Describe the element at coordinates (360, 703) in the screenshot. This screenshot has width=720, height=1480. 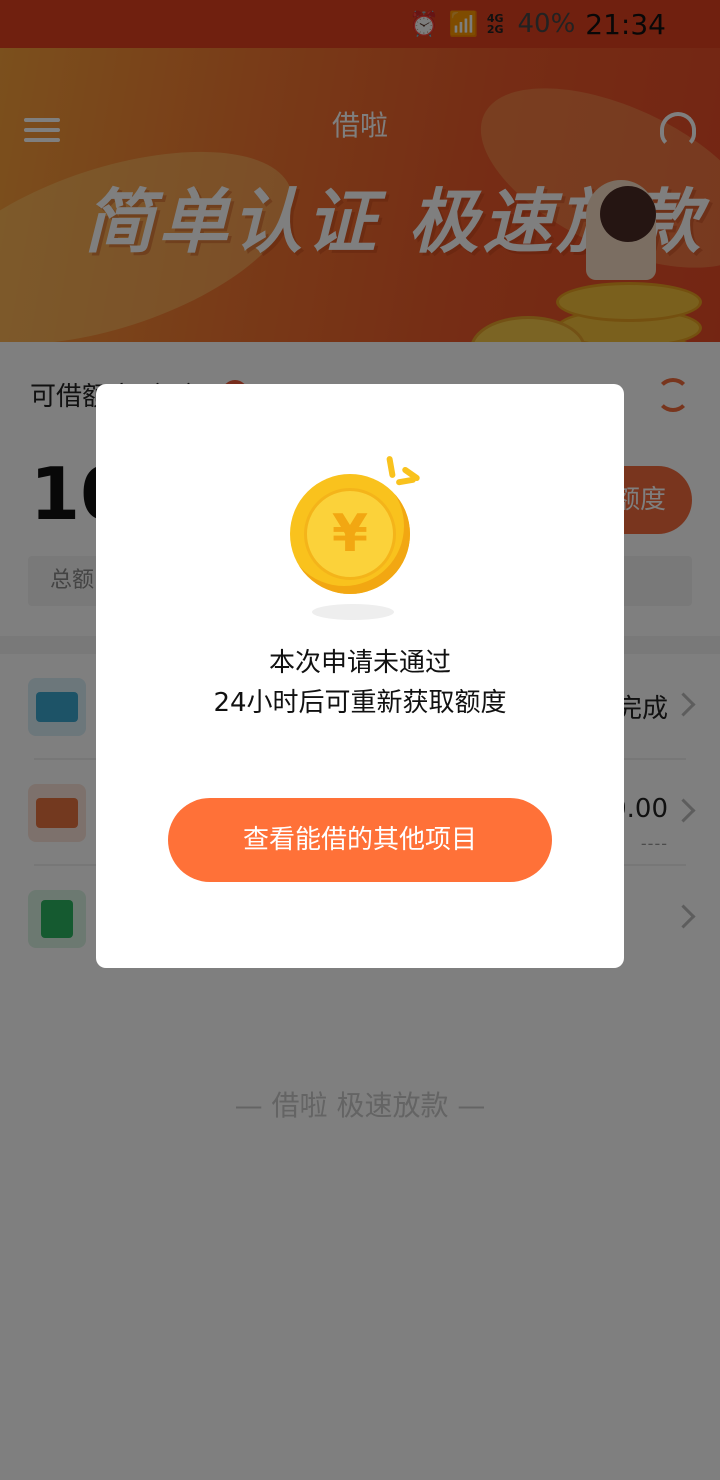
I see `dialog-message-line2: 24小时后可重新获取额度` at that location.